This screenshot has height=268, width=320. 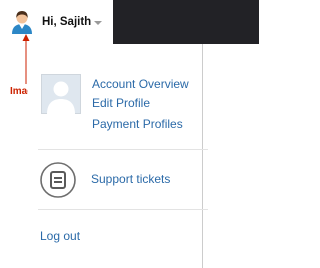 I want to click on support-tickets-link: Support tickets, so click(x=130, y=179).